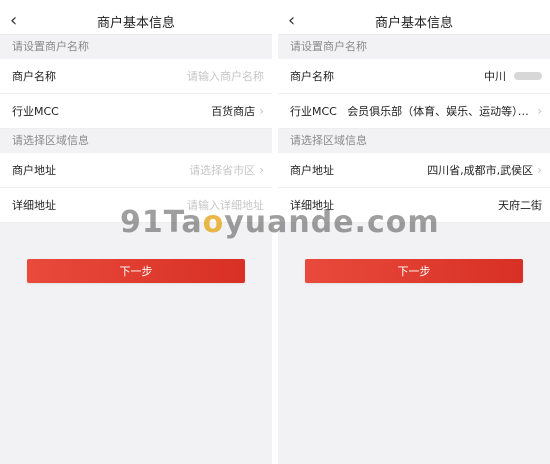 Image resolution: width=550 pixels, height=464 pixels. Describe the element at coordinates (414, 205) in the screenshot. I see `detail-address-row: 详细地址 天府二街` at that location.